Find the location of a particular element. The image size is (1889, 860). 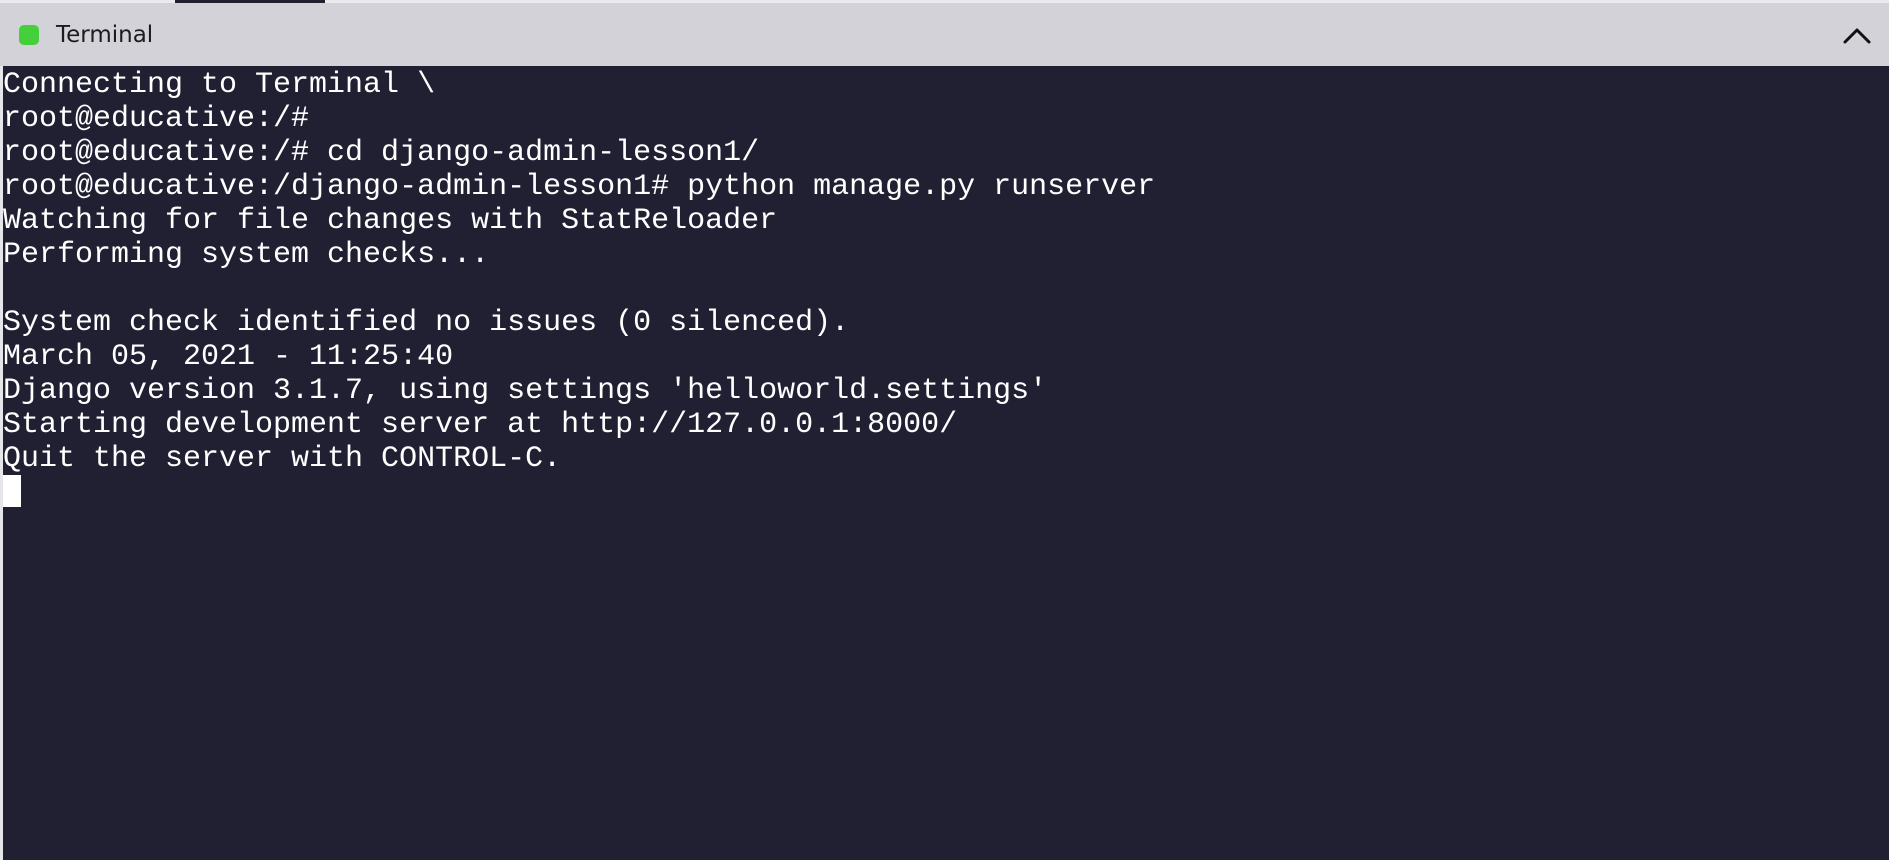

status-indicator-icon is located at coordinates (29, 34).